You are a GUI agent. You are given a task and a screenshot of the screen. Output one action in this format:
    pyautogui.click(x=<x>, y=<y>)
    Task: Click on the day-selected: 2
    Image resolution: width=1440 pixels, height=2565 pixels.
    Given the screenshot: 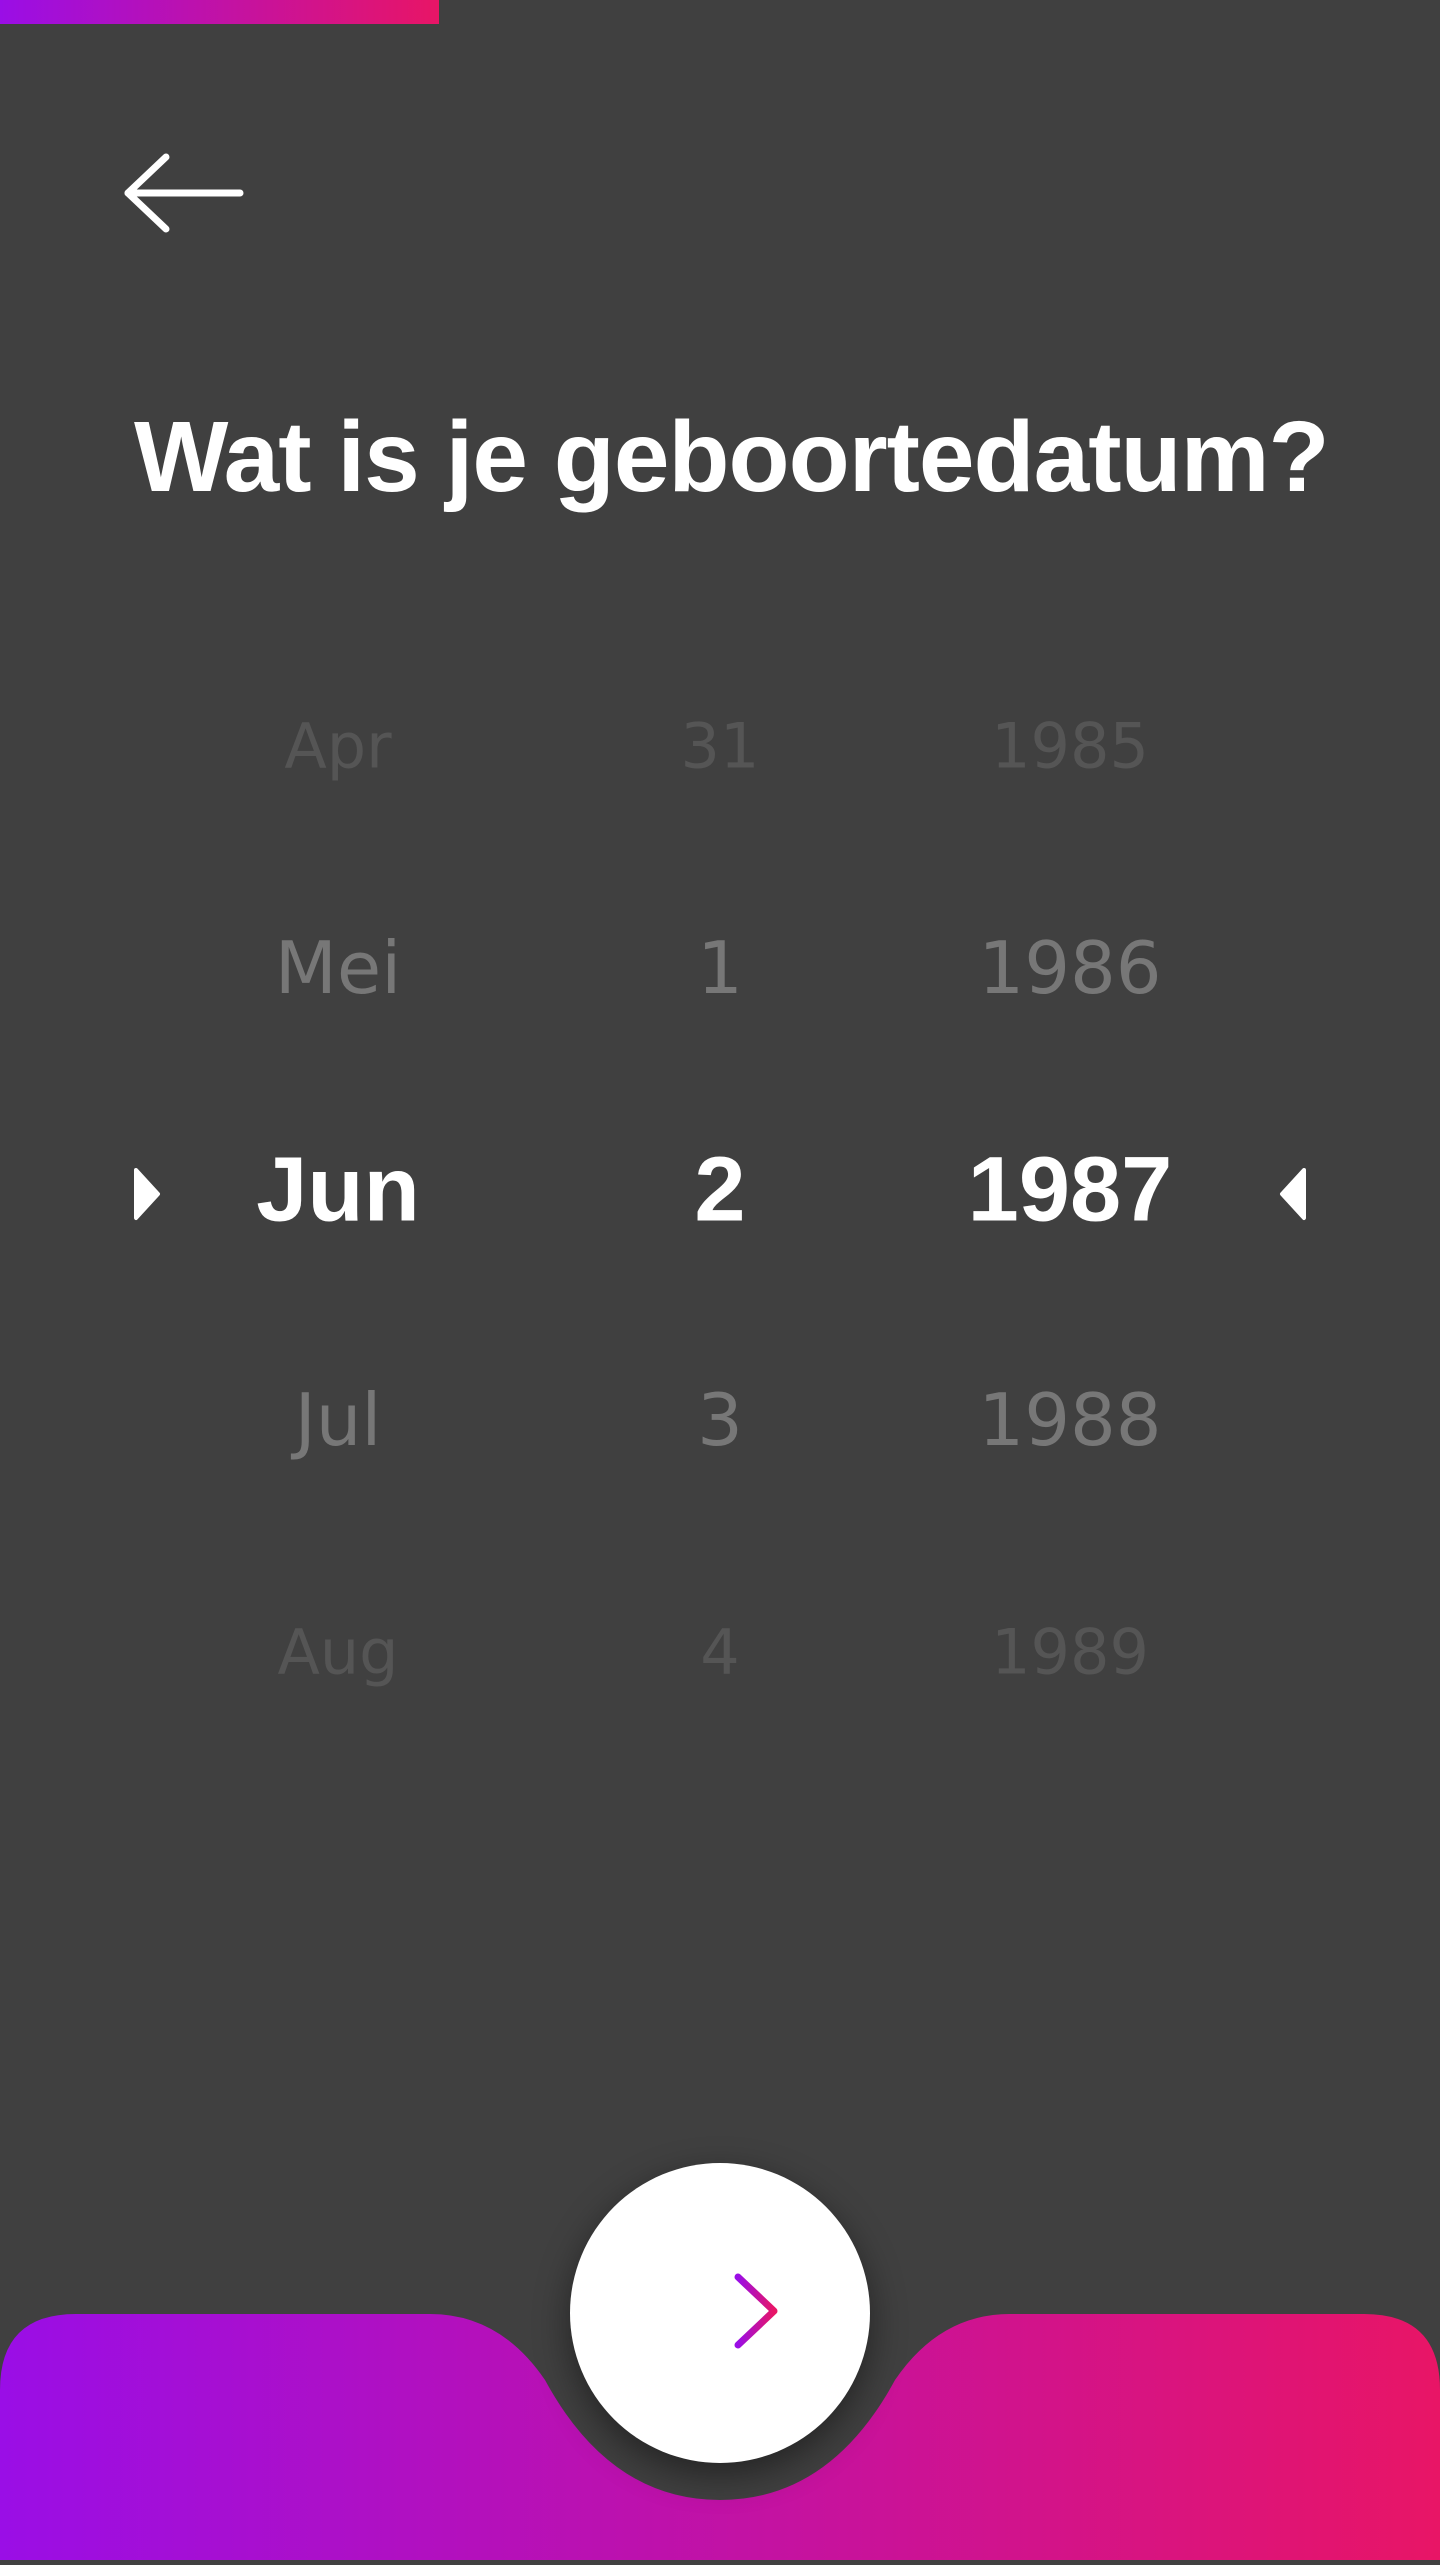 What is the action you would take?
    pyautogui.click(x=719, y=1190)
    